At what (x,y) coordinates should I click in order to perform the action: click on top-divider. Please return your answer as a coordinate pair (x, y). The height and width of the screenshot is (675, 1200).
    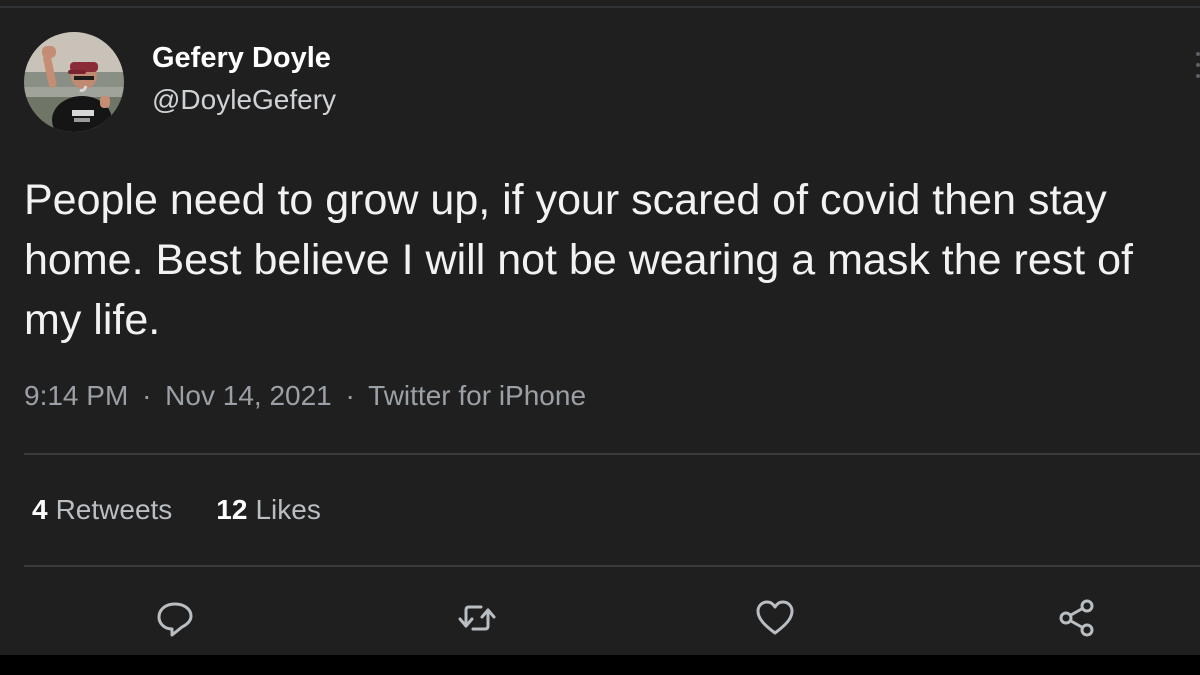
    Looking at the image, I should click on (600, 7).